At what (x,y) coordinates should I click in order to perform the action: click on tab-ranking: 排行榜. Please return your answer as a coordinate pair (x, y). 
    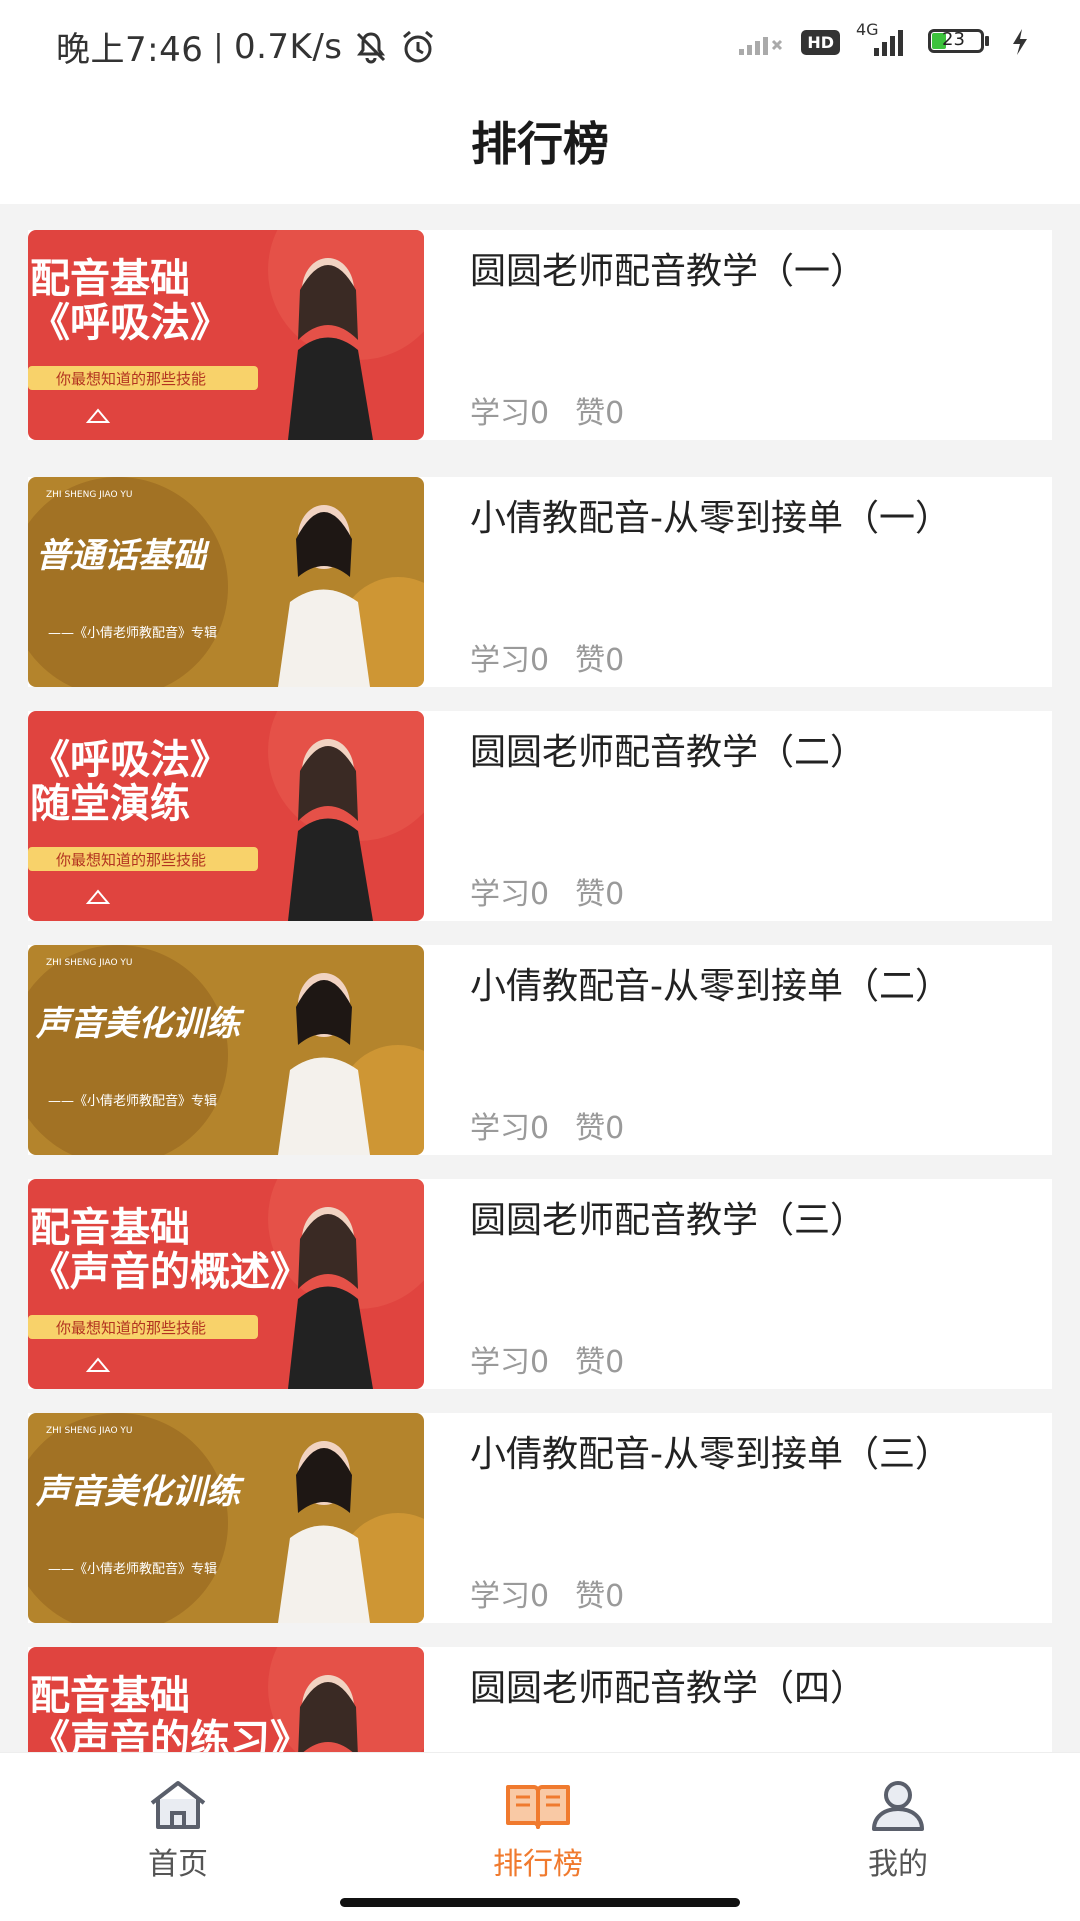
    Looking at the image, I should click on (538, 1831).